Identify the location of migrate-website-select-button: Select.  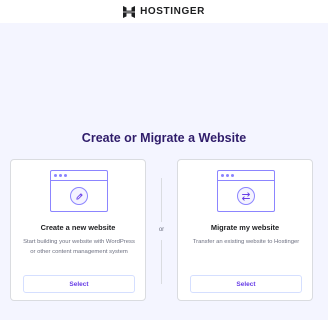
(246, 284).